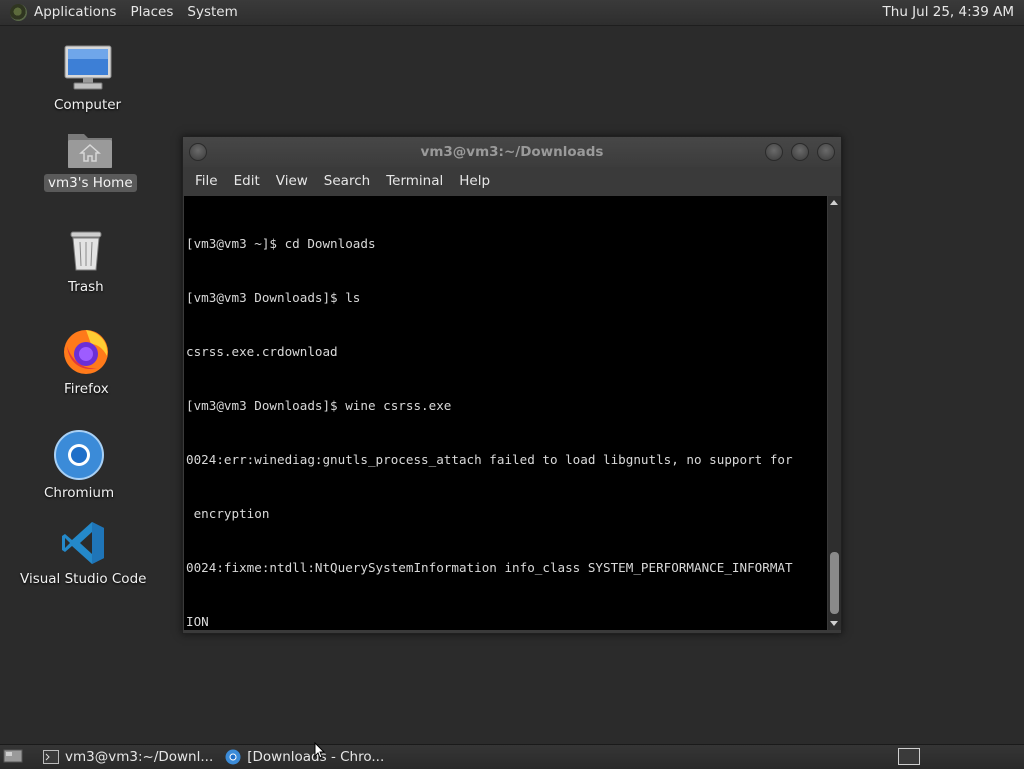  Describe the element at coordinates (474, 181) in the screenshot. I see `menu-help: Help` at that location.